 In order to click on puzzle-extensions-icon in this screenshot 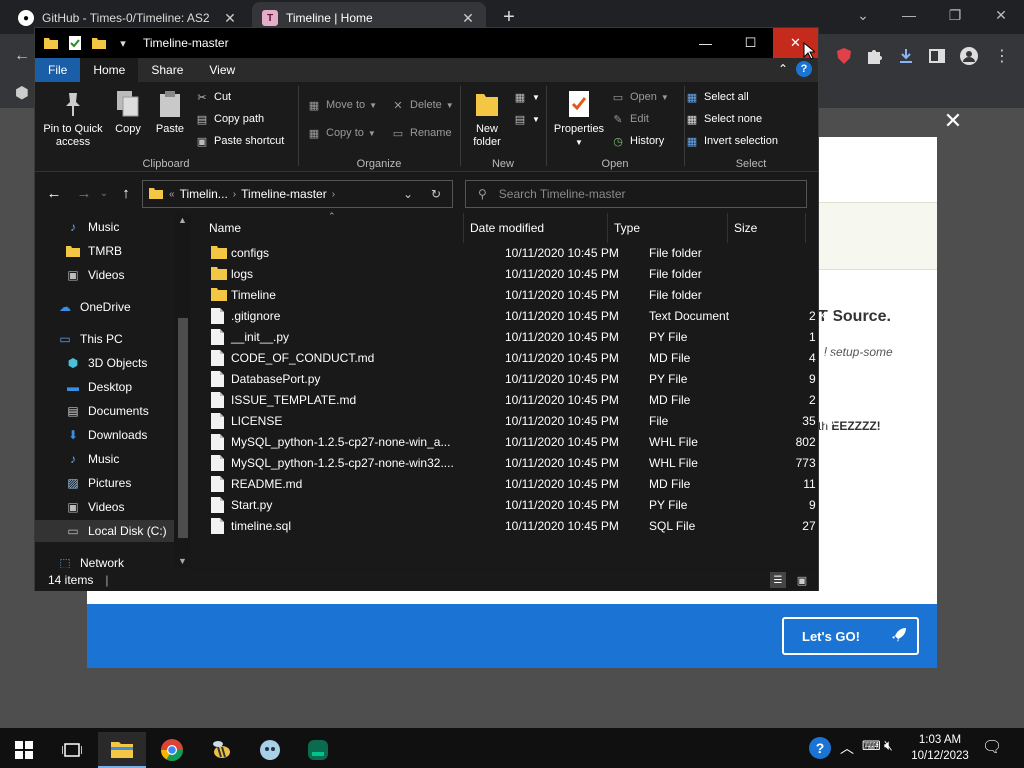, I will do `click(874, 56)`.